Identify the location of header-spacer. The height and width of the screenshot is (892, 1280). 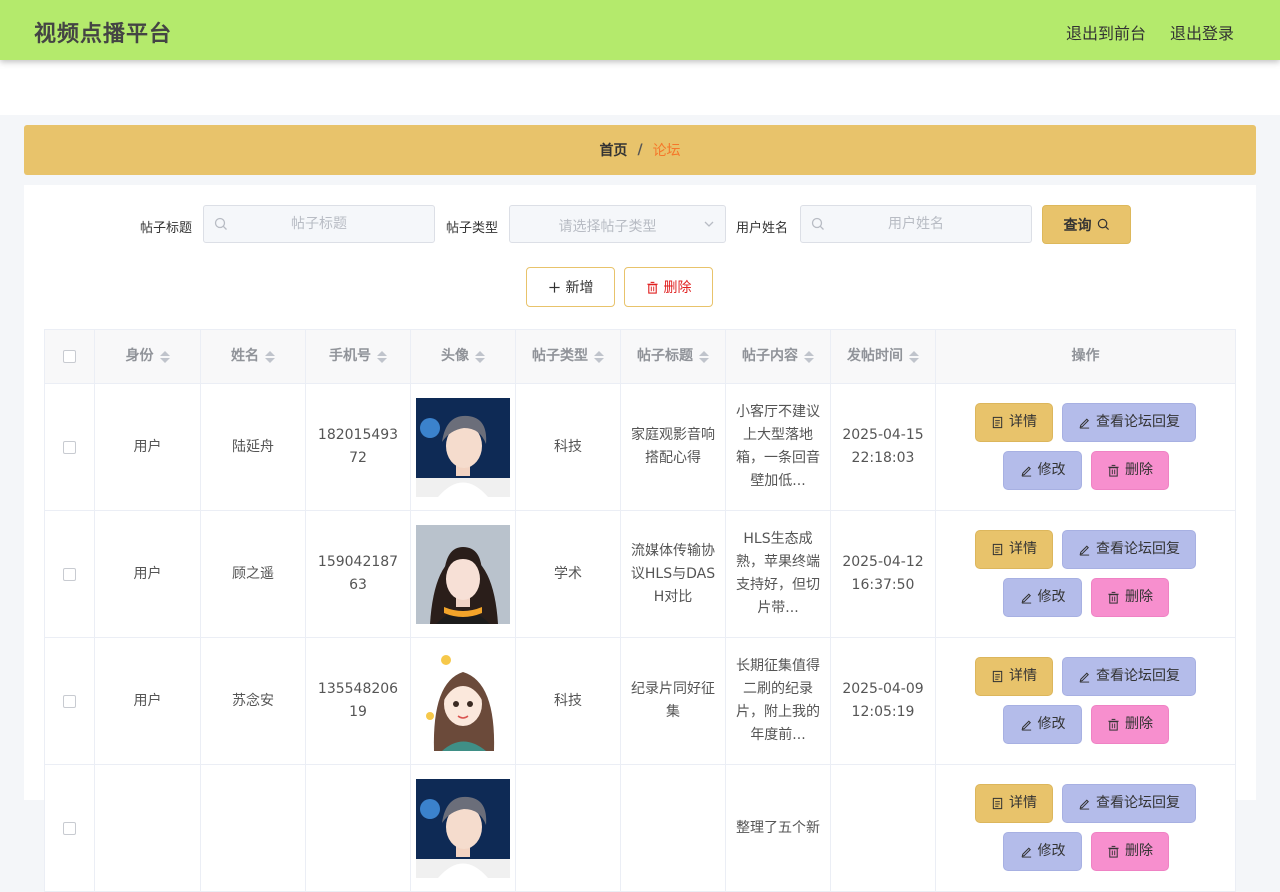
(640, 87).